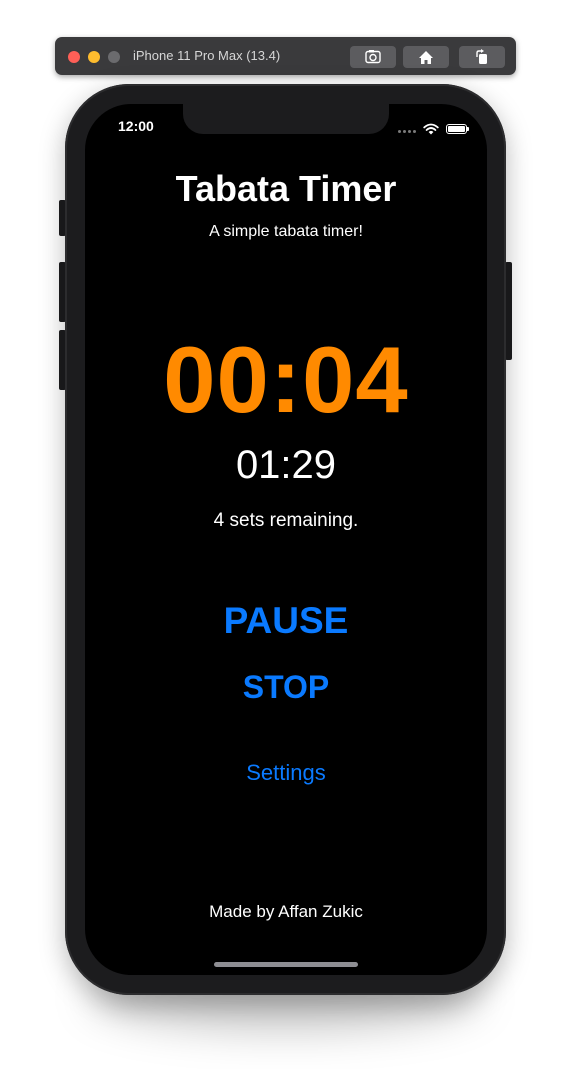  Describe the element at coordinates (136, 126) in the screenshot. I see `status-bar-time: 12:00` at that location.